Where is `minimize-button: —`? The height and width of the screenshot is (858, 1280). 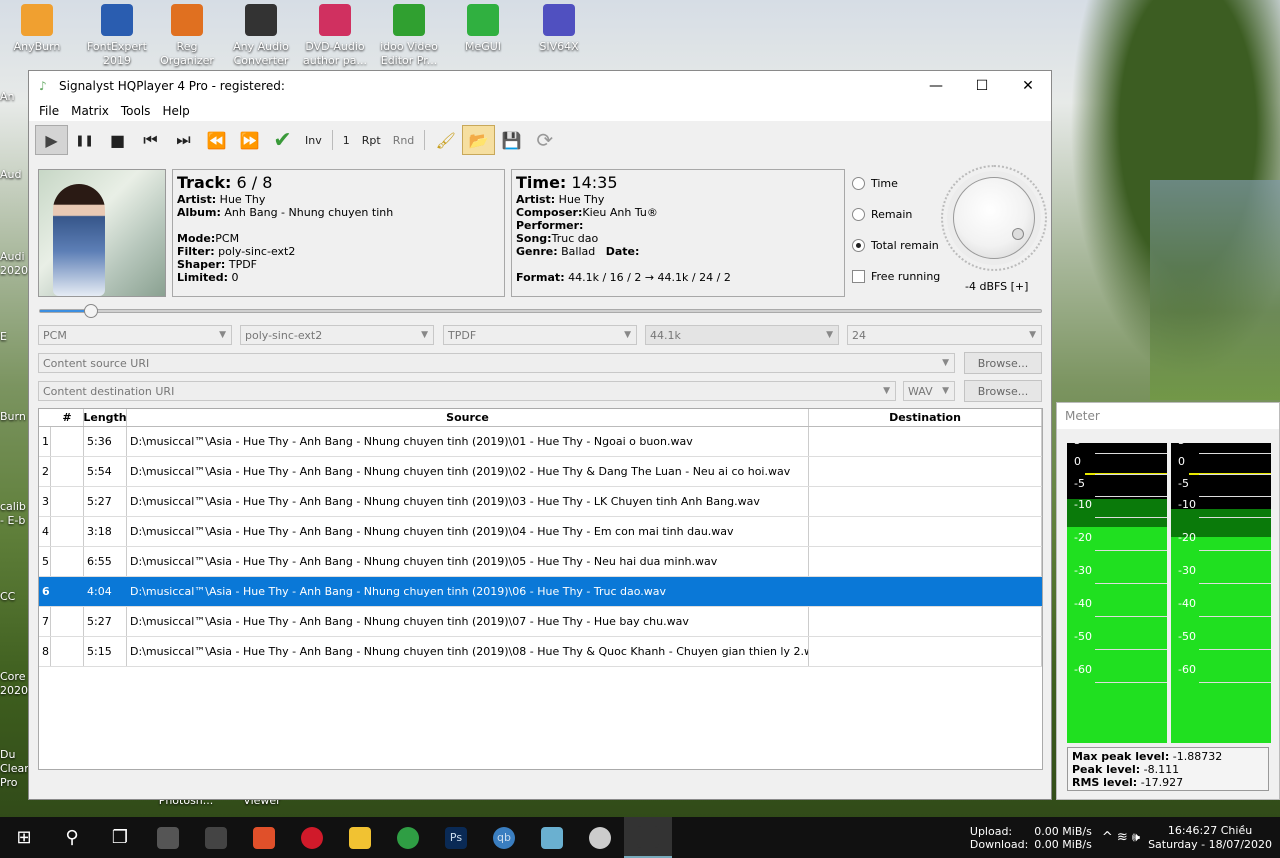 minimize-button: — is located at coordinates (936, 86).